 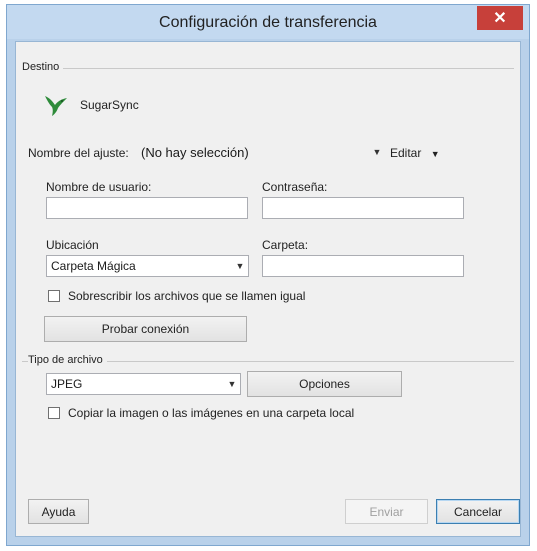 I want to click on edit-label: Editar, so click(x=406, y=153).